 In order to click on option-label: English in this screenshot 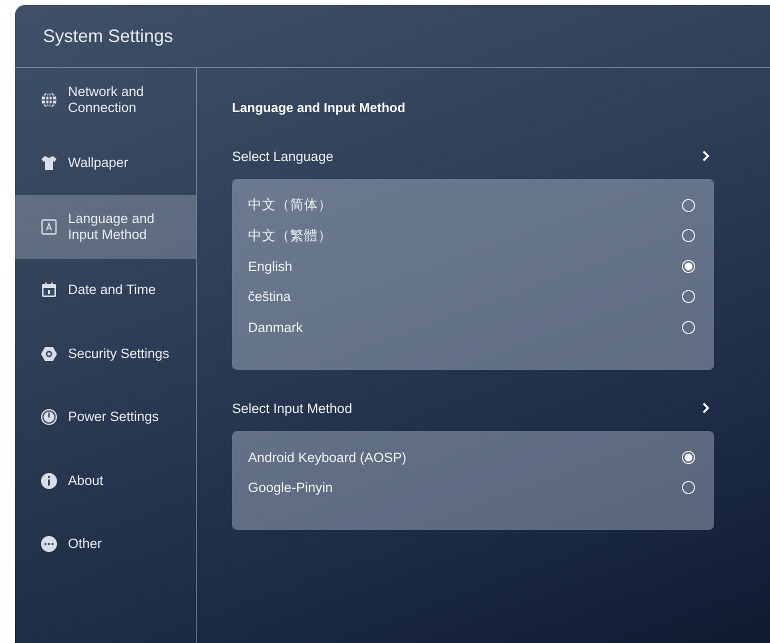, I will do `click(270, 266)`.